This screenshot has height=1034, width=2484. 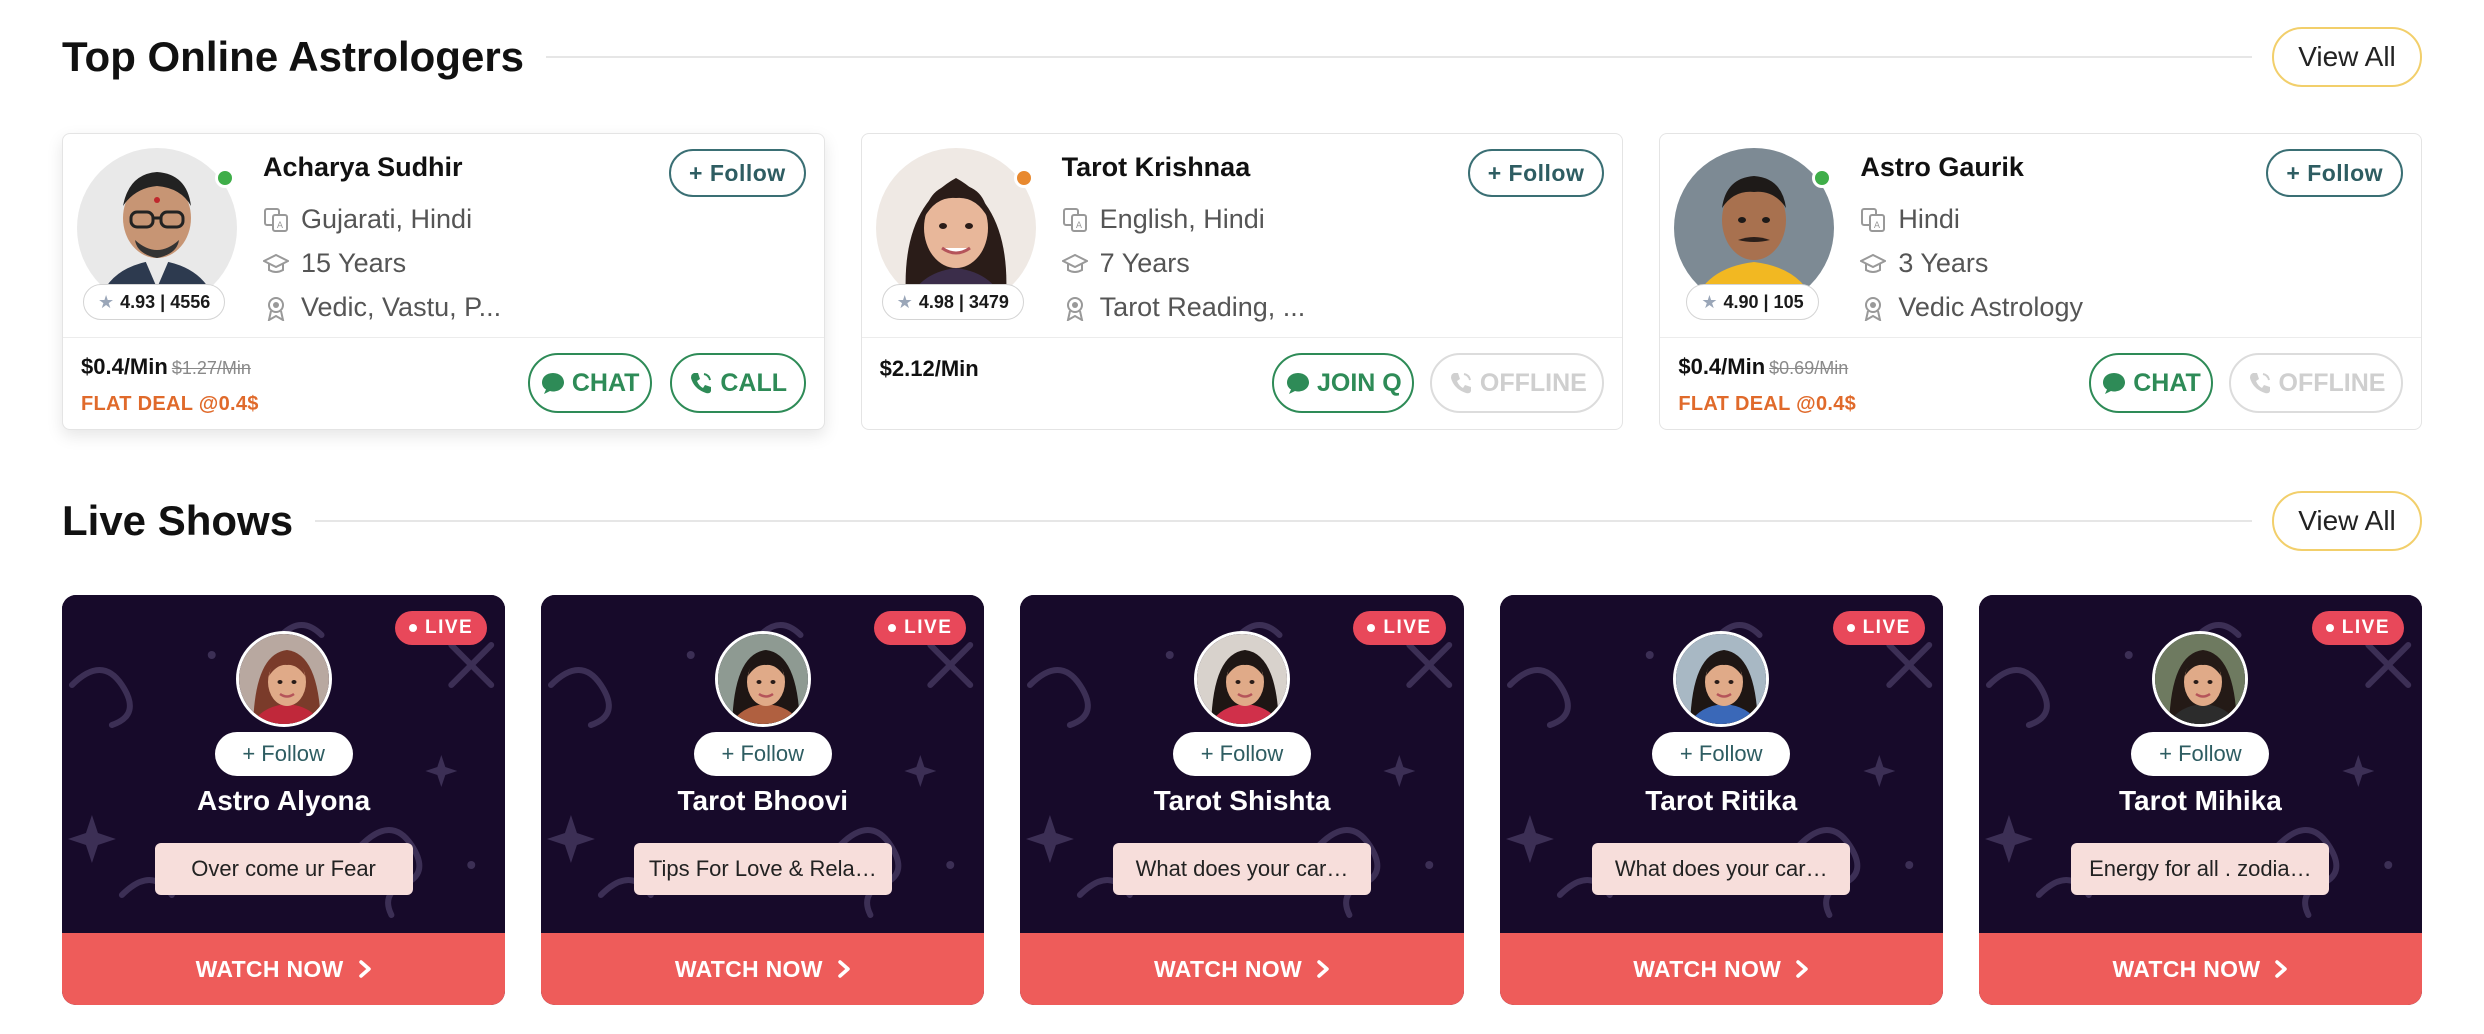 What do you see at coordinates (178, 520) in the screenshot?
I see `section-title: Live Shows` at bounding box center [178, 520].